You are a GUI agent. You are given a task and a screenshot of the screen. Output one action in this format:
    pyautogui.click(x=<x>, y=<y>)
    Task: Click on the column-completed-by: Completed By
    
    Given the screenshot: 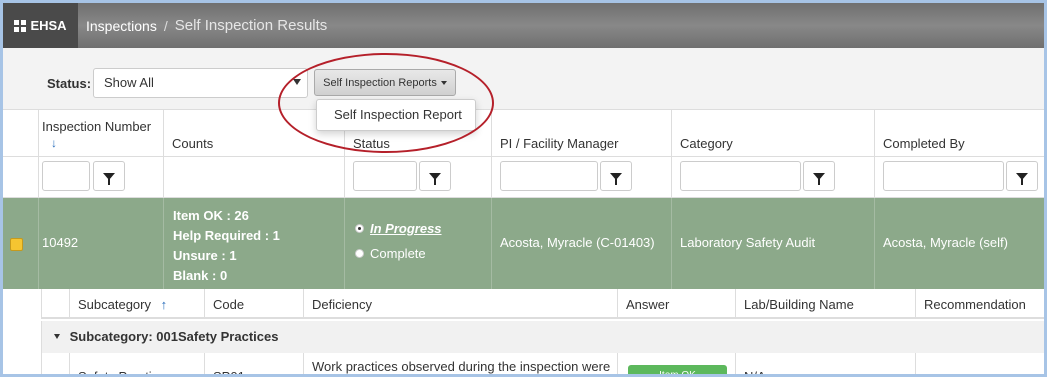 What is the action you would take?
    pyautogui.click(x=959, y=154)
    